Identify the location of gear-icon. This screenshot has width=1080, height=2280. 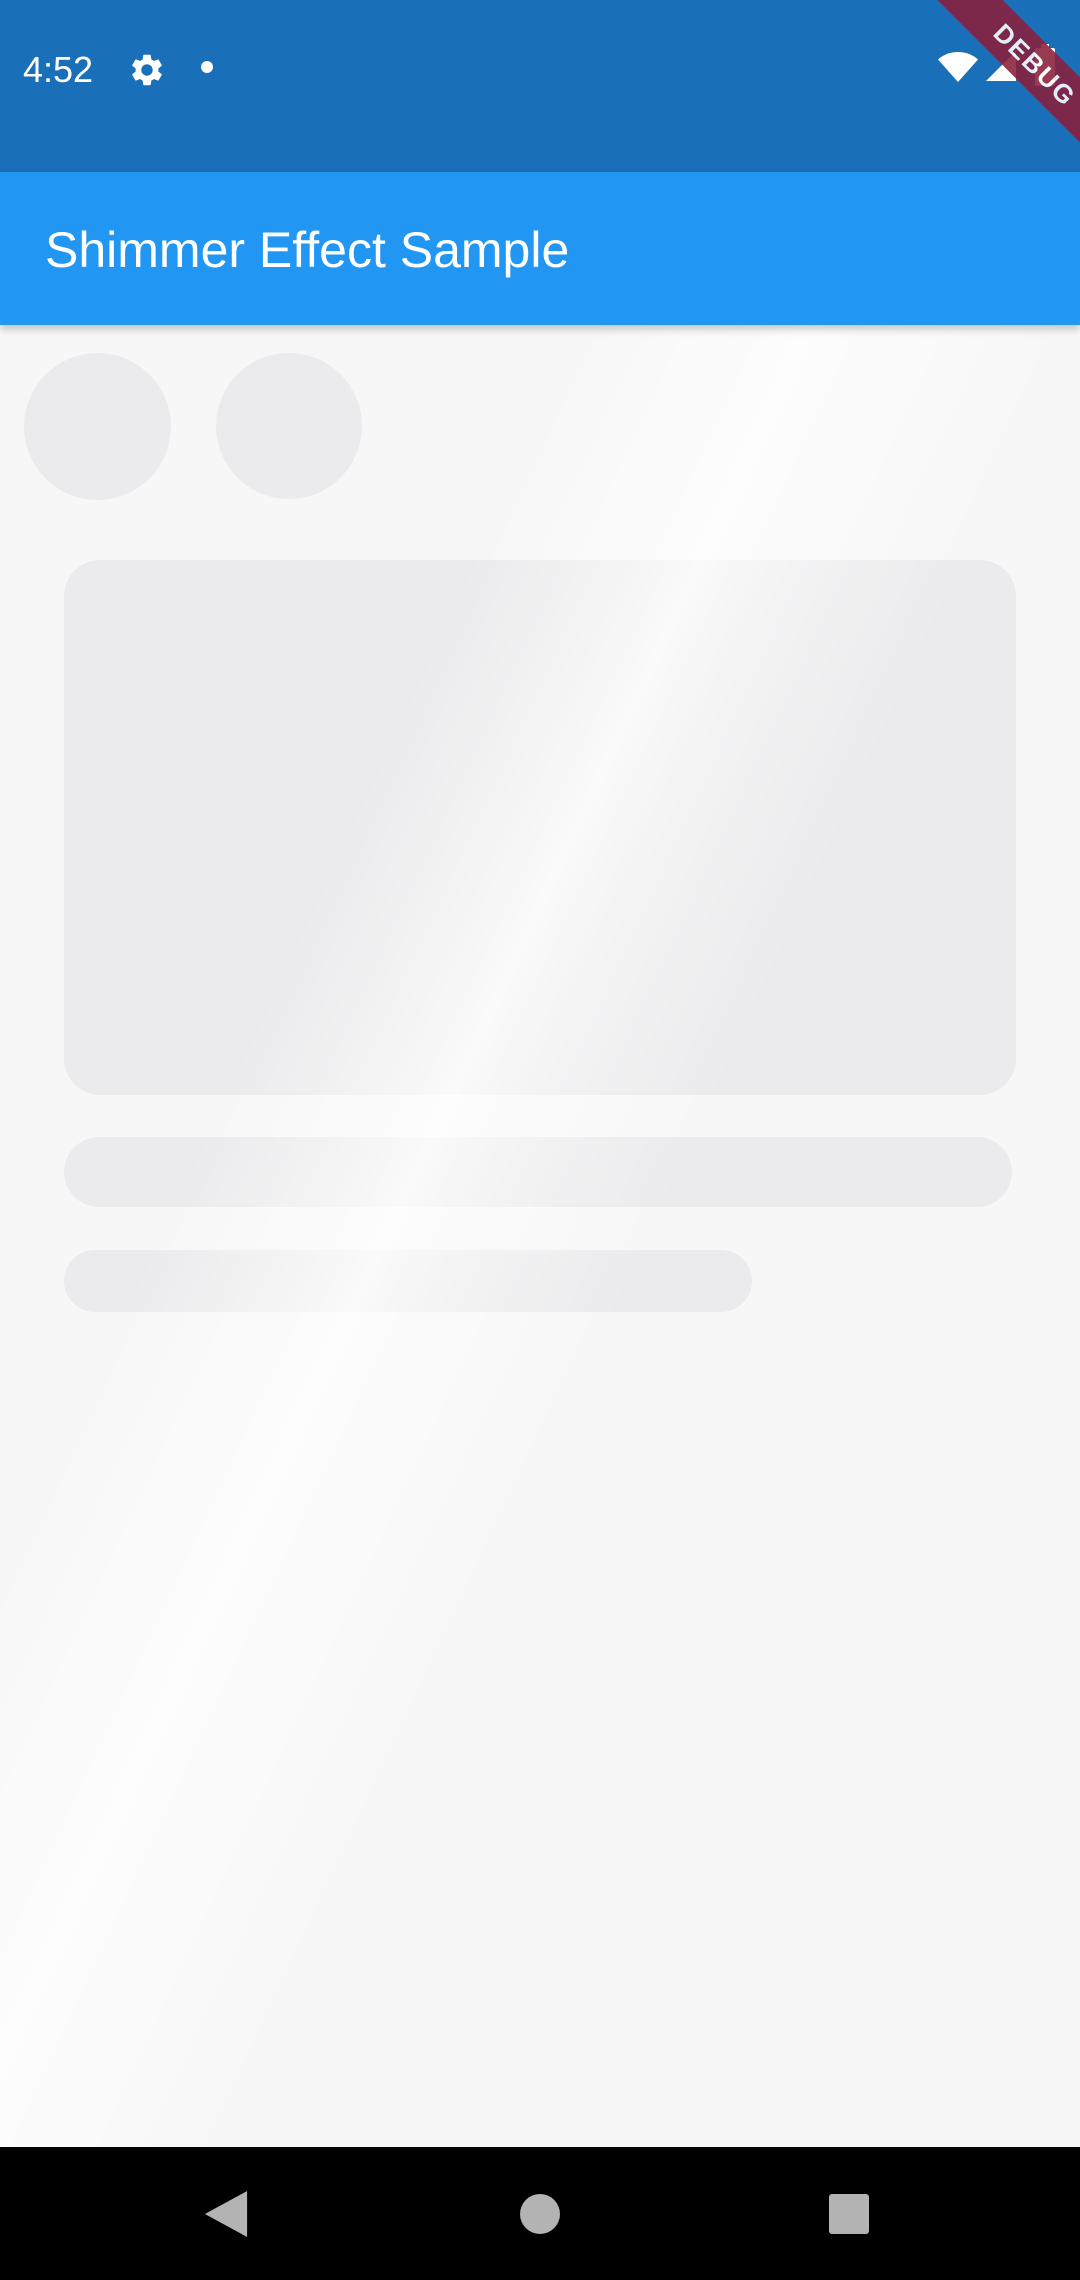
(147, 70).